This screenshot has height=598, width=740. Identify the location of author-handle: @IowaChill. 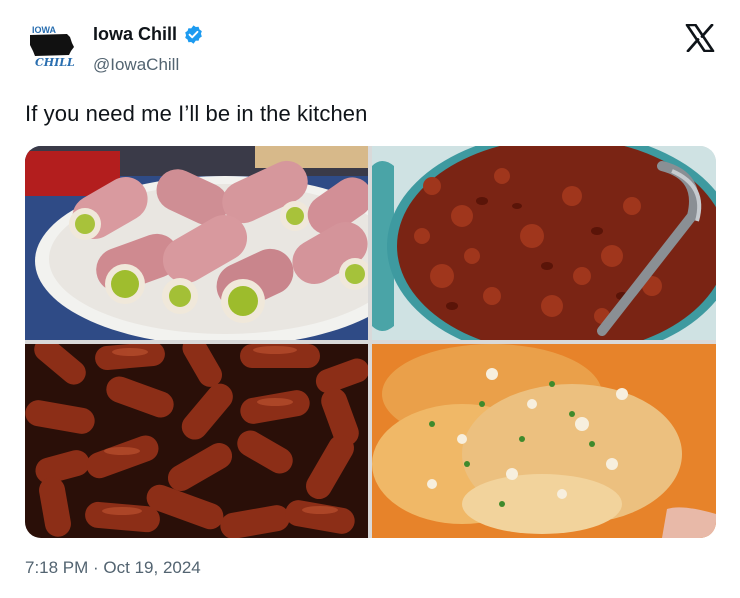
(136, 65).